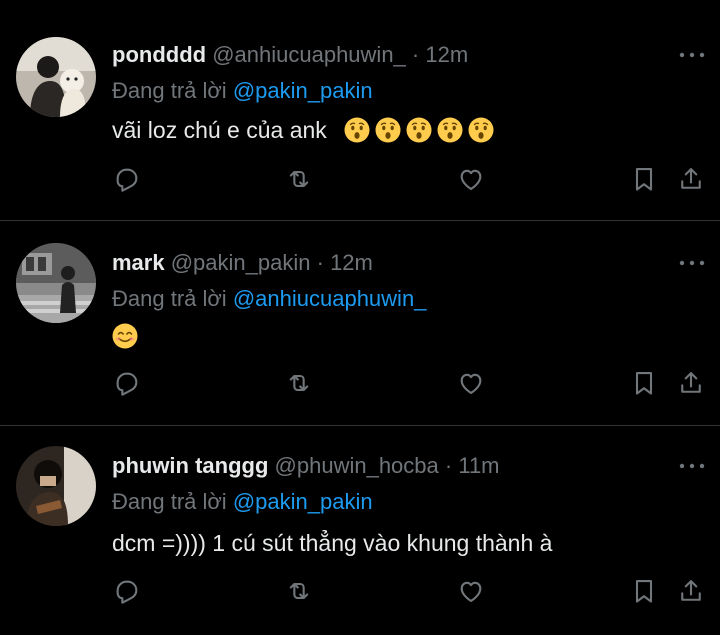  Describe the element at coordinates (330, 298) in the screenshot. I see `reply-mention: @anhiucuaphuwin_` at that location.